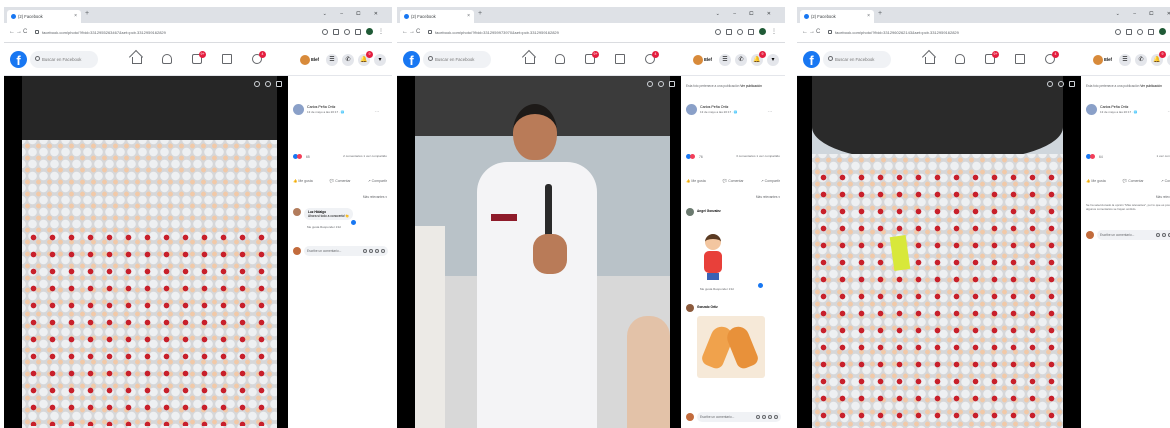  What do you see at coordinates (1163, 156) in the screenshot?
I see `comments-shares-count: 1 vez compartido` at bounding box center [1163, 156].